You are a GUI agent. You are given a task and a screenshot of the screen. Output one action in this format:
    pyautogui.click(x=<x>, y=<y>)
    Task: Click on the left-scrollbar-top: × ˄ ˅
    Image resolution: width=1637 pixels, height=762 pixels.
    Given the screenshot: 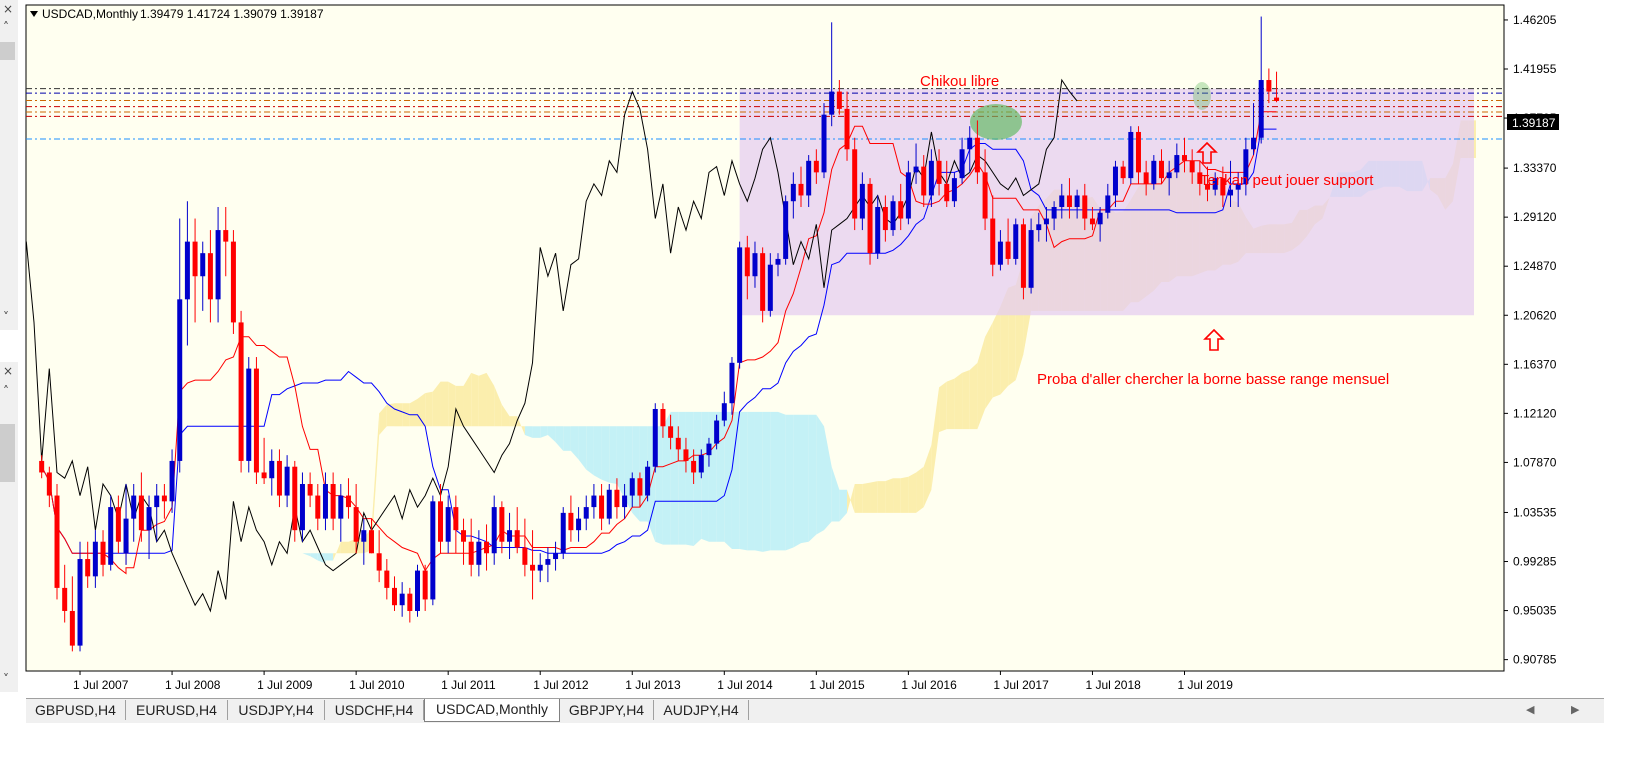 What is the action you would take?
    pyautogui.click(x=9, y=165)
    